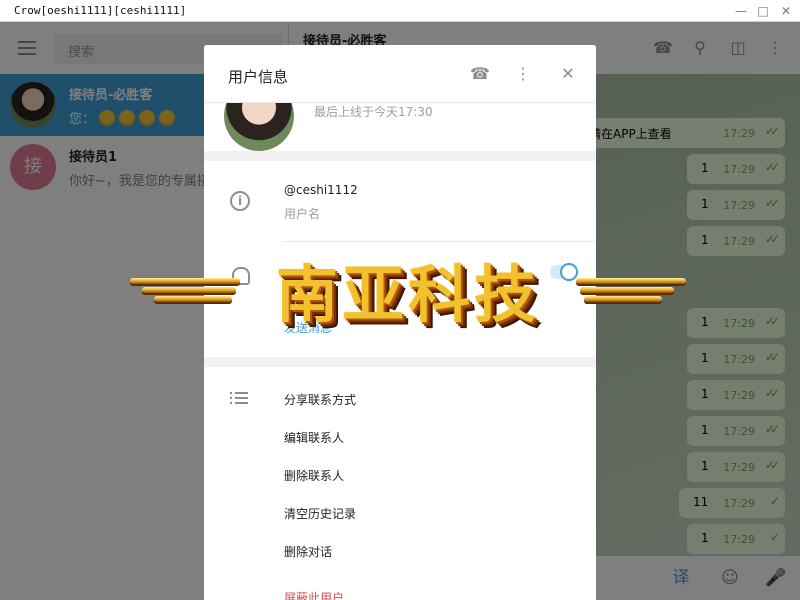 The width and height of the screenshot is (800, 600). I want to click on last-seen: 最后上线于今天17:30, so click(373, 112).